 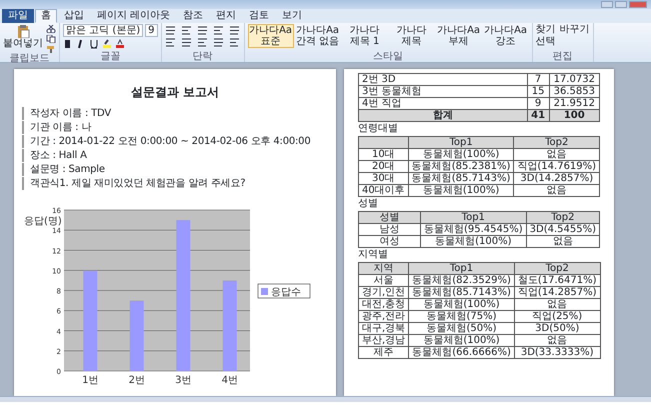 What do you see at coordinates (389, 230) in the screenshot?
I see `table-cell: 남성` at bounding box center [389, 230].